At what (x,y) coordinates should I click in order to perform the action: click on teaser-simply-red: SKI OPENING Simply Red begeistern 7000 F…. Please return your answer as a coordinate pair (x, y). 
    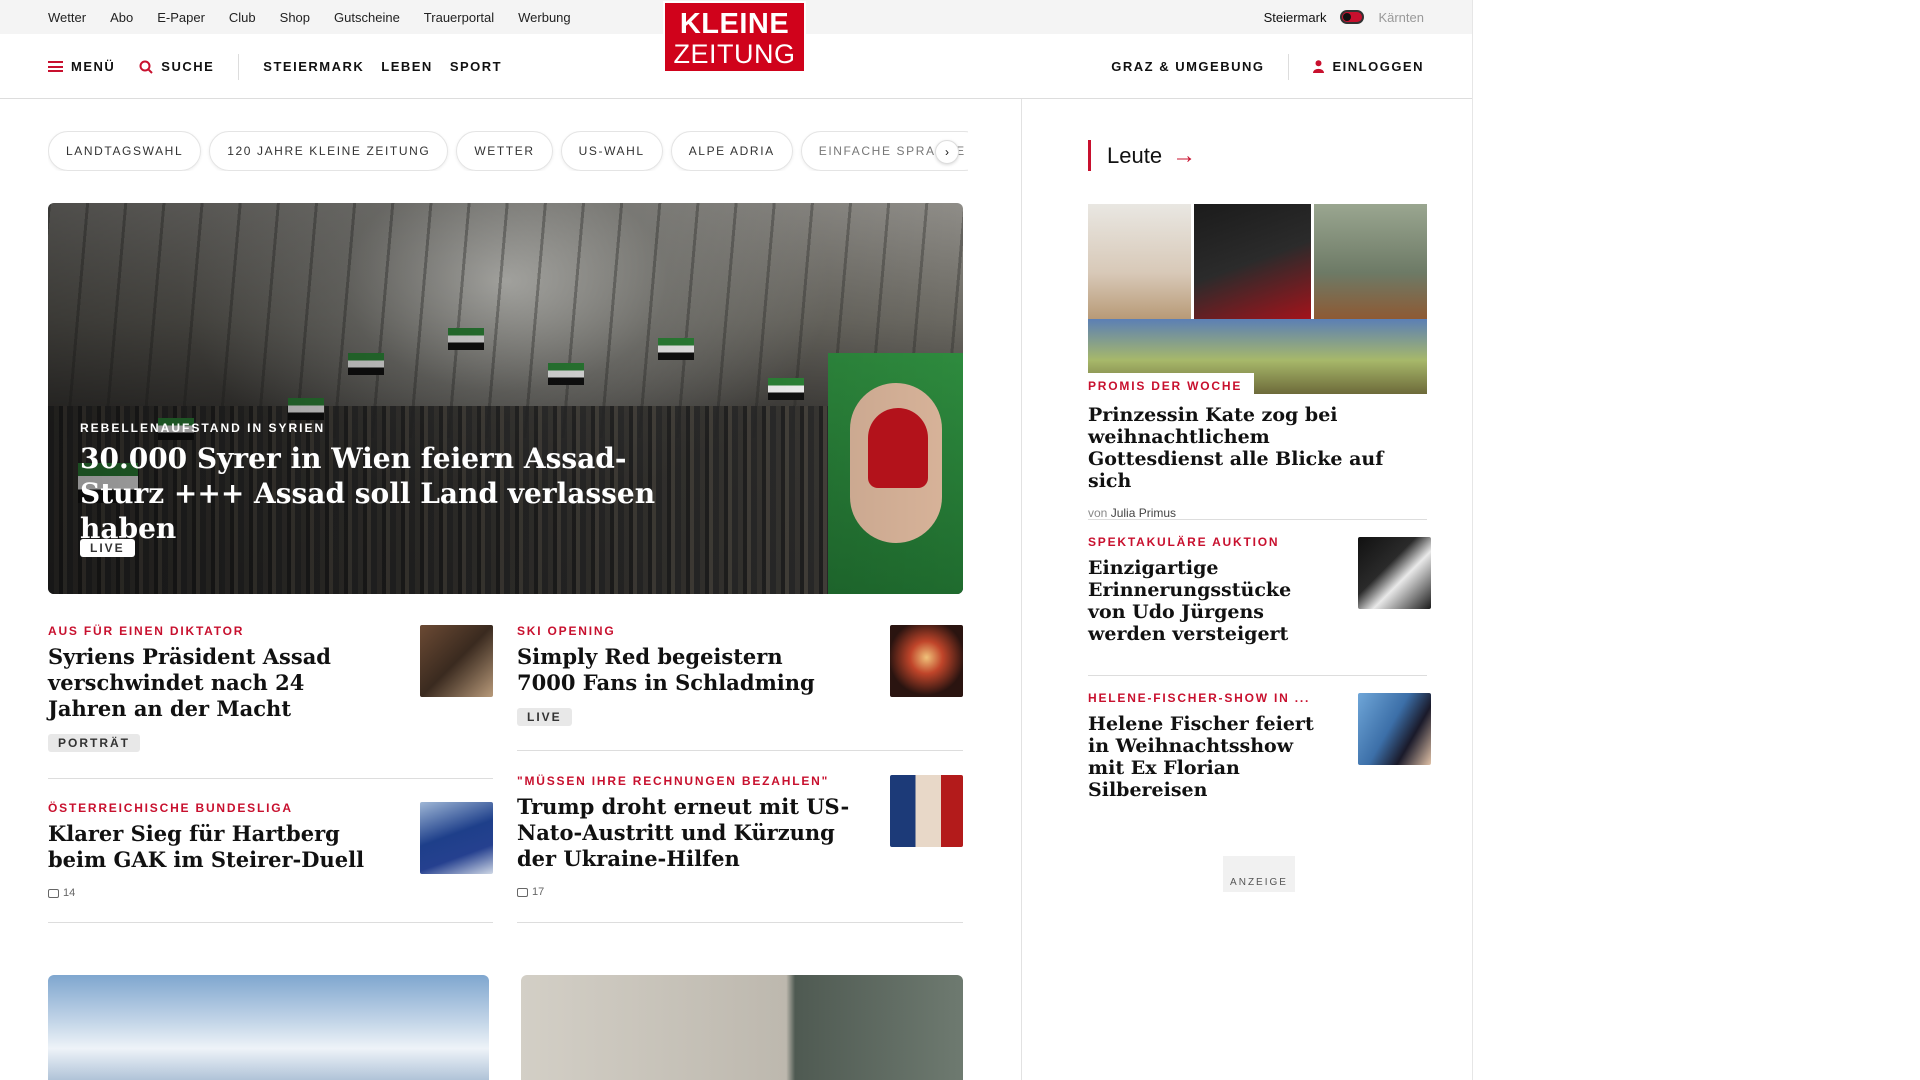
    Looking at the image, I should click on (682, 675).